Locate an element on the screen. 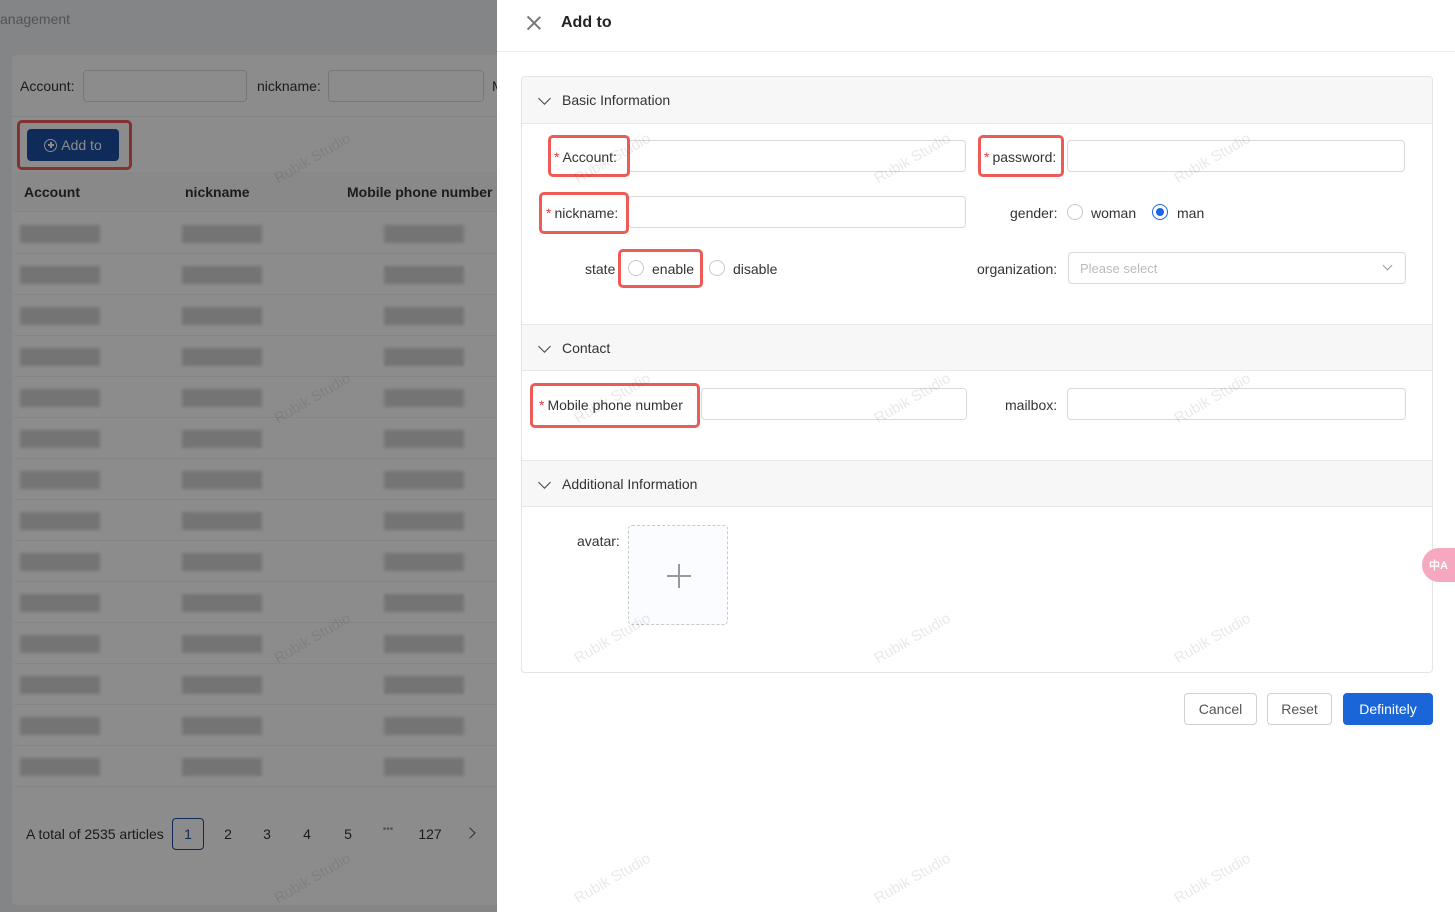 This screenshot has width=1455, height=912. mailbox-input is located at coordinates (1236, 404).